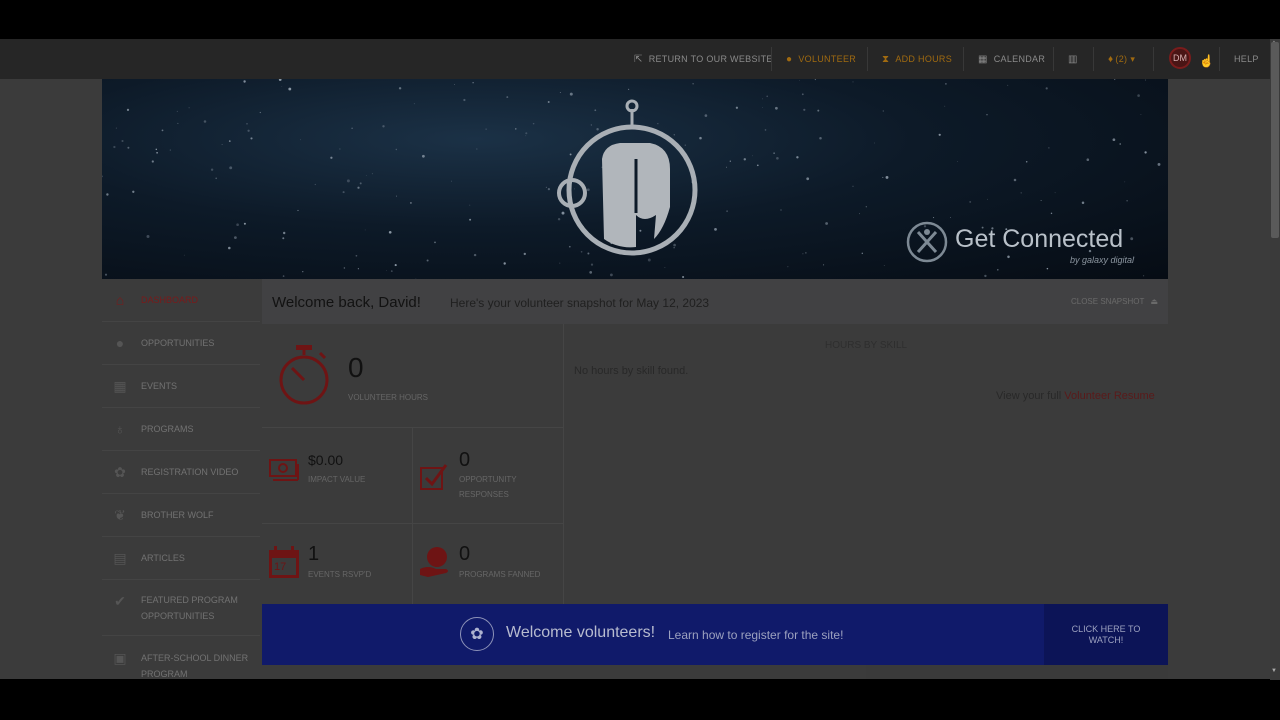 The height and width of the screenshot is (720, 1280). What do you see at coordinates (181, 658) in the screenshot?
I see `sidebar-item-after-school-dinner-program: ▣ AFTER-SCHOOL DINNER PROGRAM` at bounding box center [181, 658].